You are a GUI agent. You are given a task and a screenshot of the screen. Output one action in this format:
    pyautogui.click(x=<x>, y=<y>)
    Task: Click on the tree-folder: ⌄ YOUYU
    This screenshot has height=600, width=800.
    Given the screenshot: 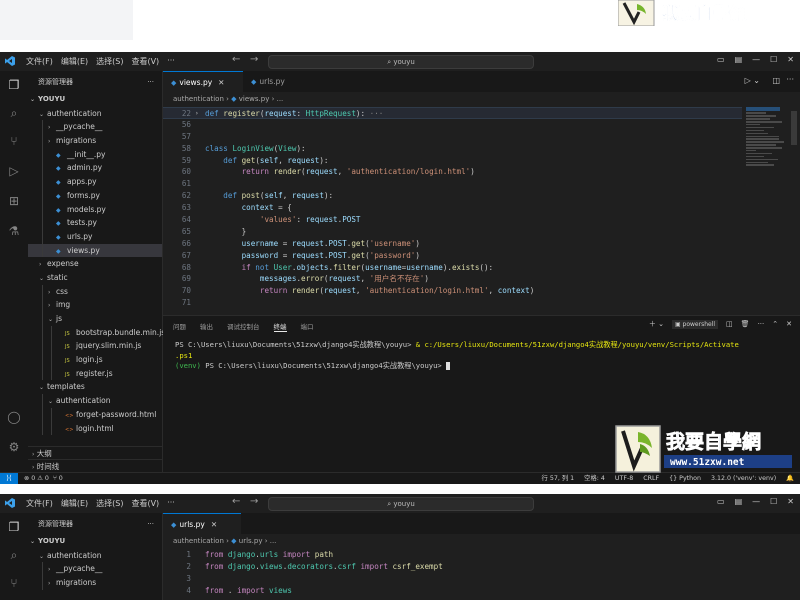 What is the action you would take?
    pyautogui.click(x=95, y=100)
    